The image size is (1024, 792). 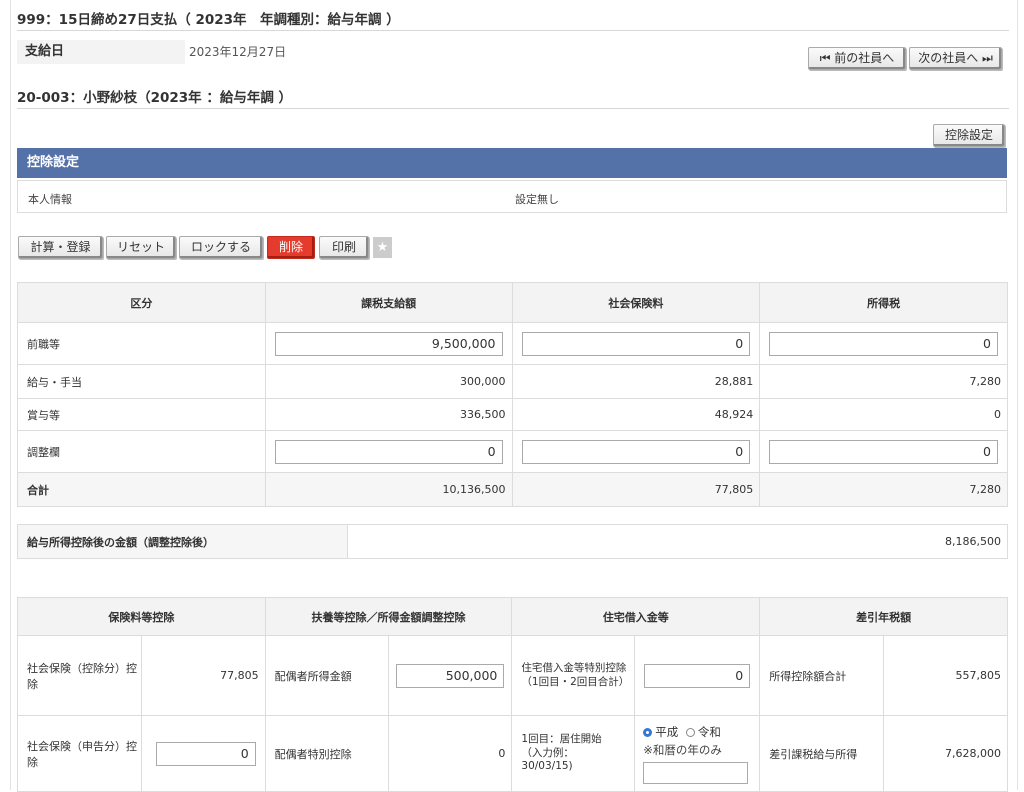 What do you see at coordinates (636, 343) in the screenshot?
I see `prior-job-social-input: 0` at bounding box center [636, 343].